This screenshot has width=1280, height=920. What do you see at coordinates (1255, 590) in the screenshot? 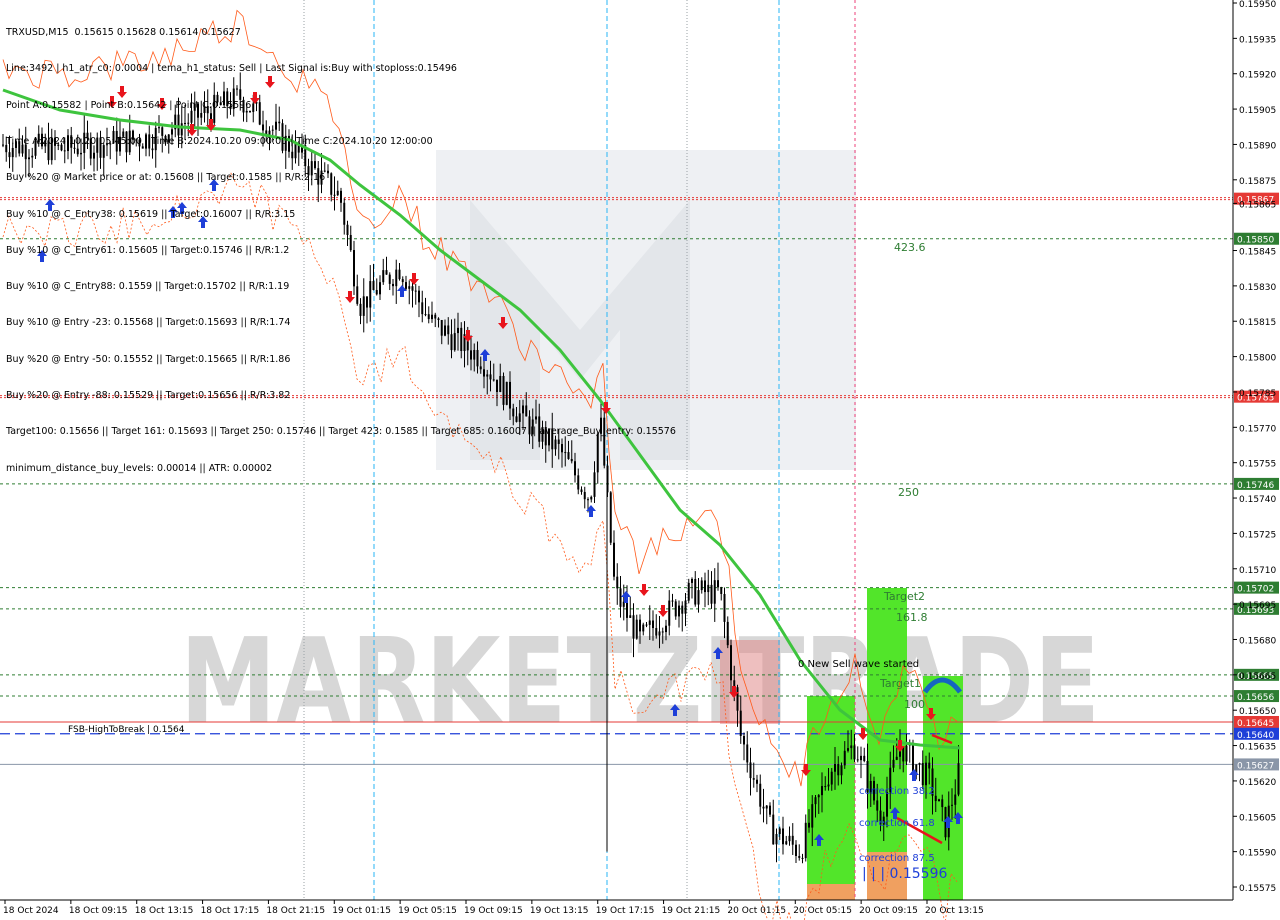
I see `price-level-label: 0.15702` at bounding box center [1255, 590].